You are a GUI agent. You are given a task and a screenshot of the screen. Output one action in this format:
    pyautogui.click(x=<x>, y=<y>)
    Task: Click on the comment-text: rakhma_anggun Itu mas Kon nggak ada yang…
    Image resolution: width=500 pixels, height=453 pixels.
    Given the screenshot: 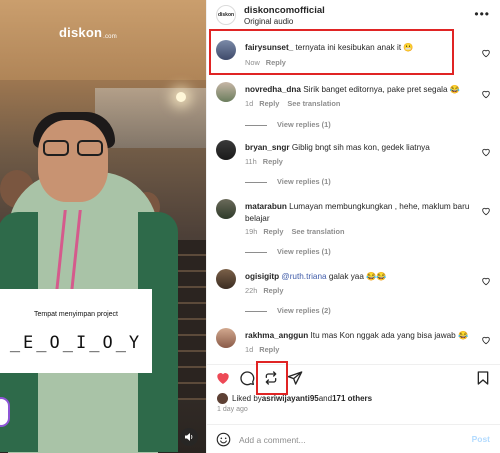 What is the action you would take?
    pyautogui.click(x=357, y=335)
    